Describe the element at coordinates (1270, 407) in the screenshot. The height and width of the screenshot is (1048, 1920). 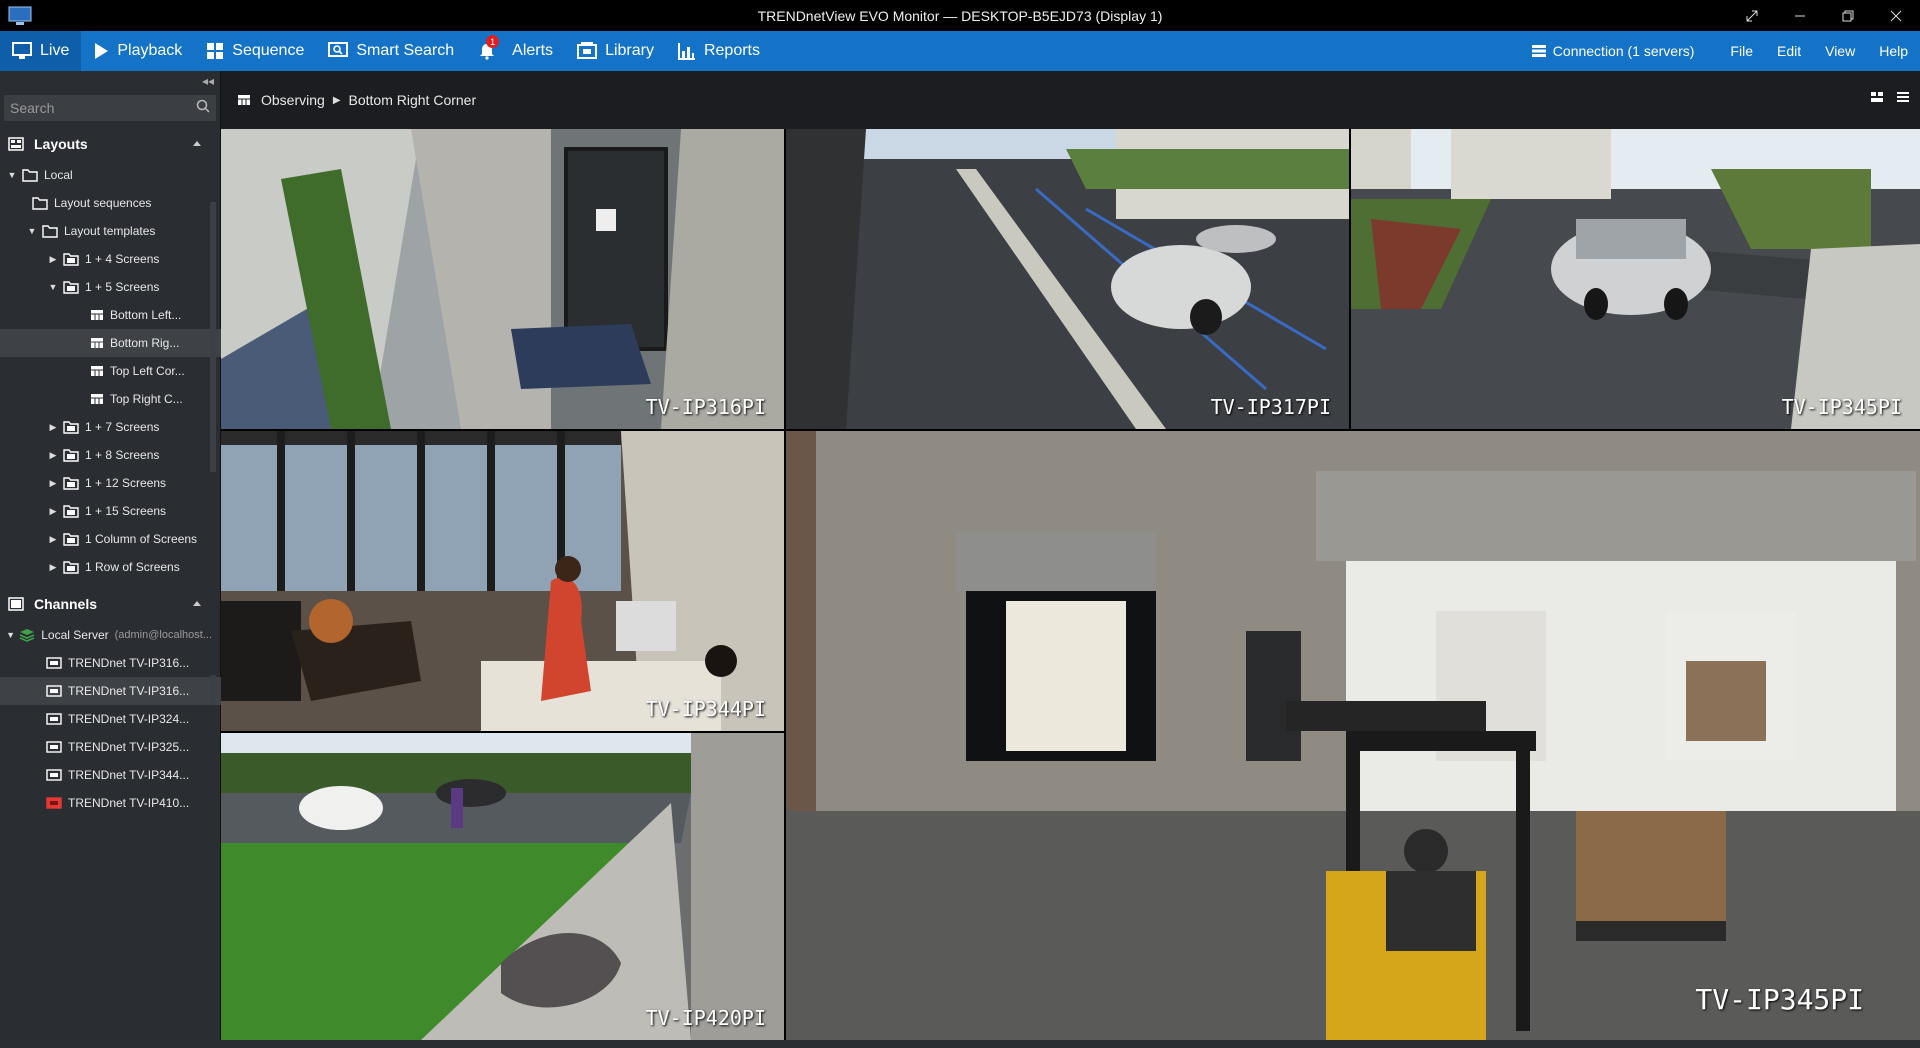
I see `camera-label: TV-IP317PI` at that location.